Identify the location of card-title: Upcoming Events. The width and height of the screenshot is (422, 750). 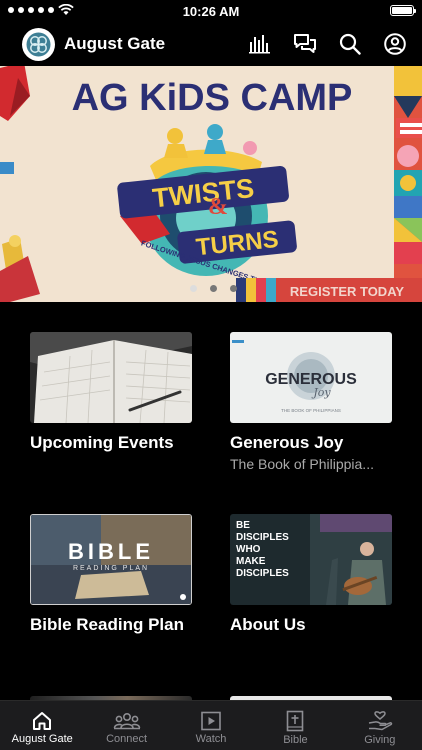
(102, 442).